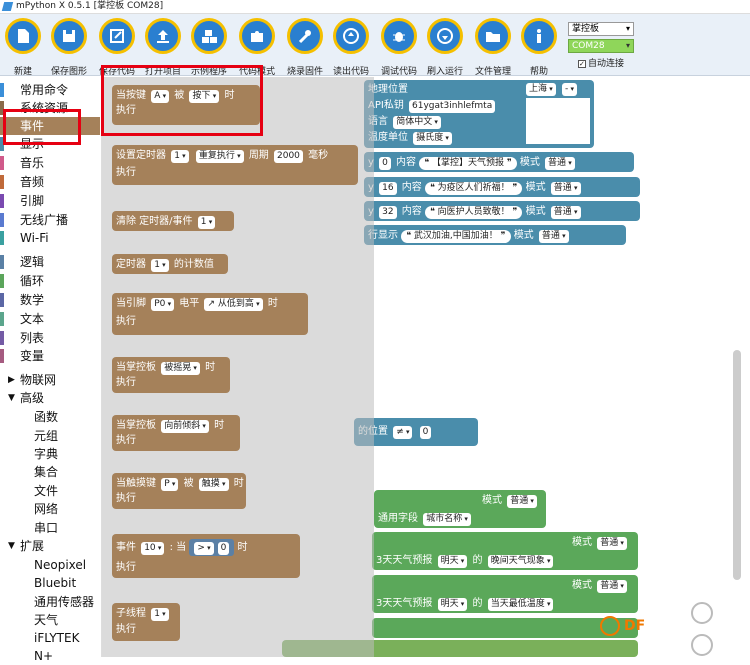  What do you see at coordinates (50, 182) in the screenshot?
I see `cat-audio: 音频` at bounding box center [50, 182].